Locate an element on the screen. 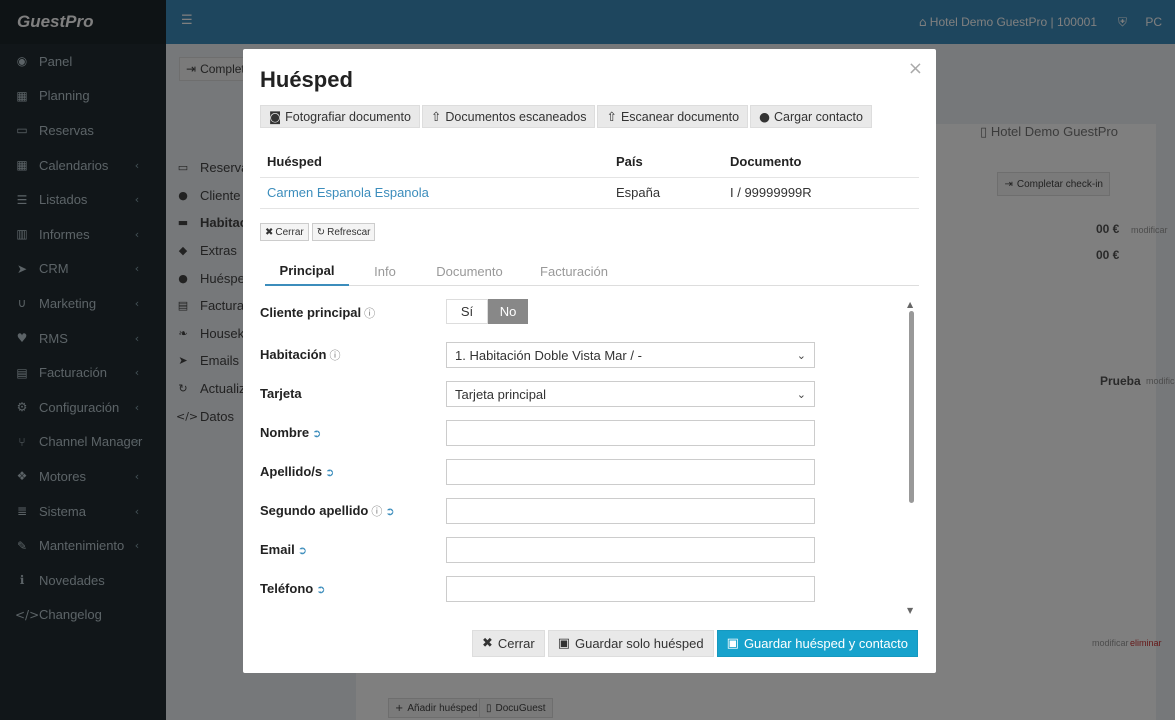  action-label: Cargar contacto is located at coordinates (818, 116).